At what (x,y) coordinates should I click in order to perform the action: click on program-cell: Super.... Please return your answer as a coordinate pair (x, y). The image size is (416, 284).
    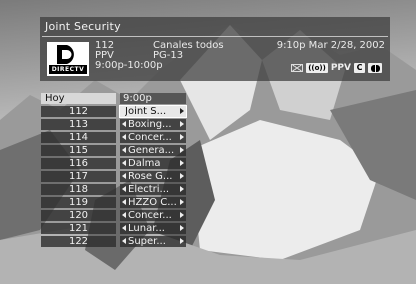
    Looking at the image, I should click on (153, 241).